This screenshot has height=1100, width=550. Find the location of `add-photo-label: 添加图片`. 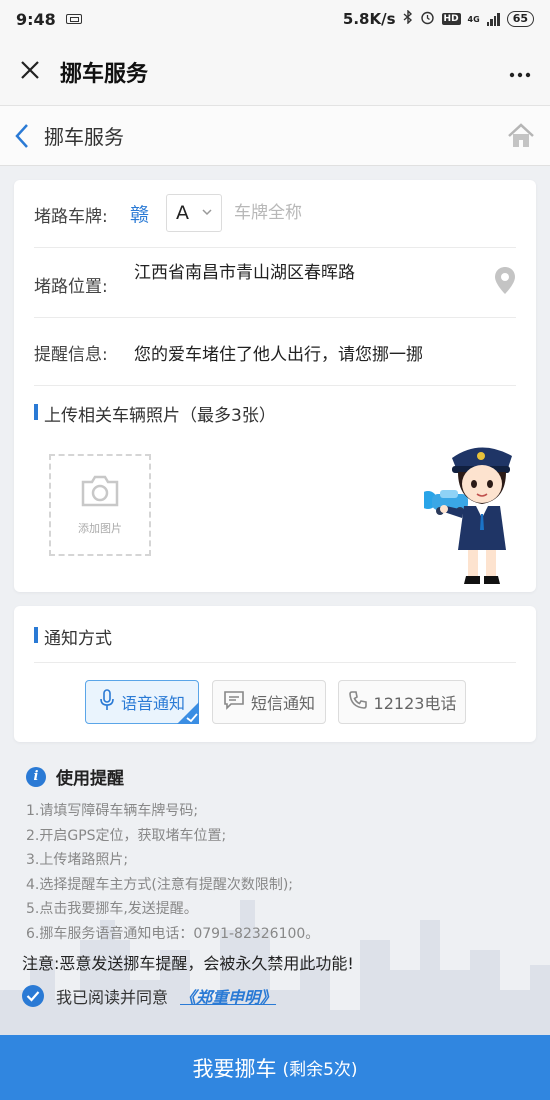

add-photo-label: 添加图片 is located at coordinates (100, 528).